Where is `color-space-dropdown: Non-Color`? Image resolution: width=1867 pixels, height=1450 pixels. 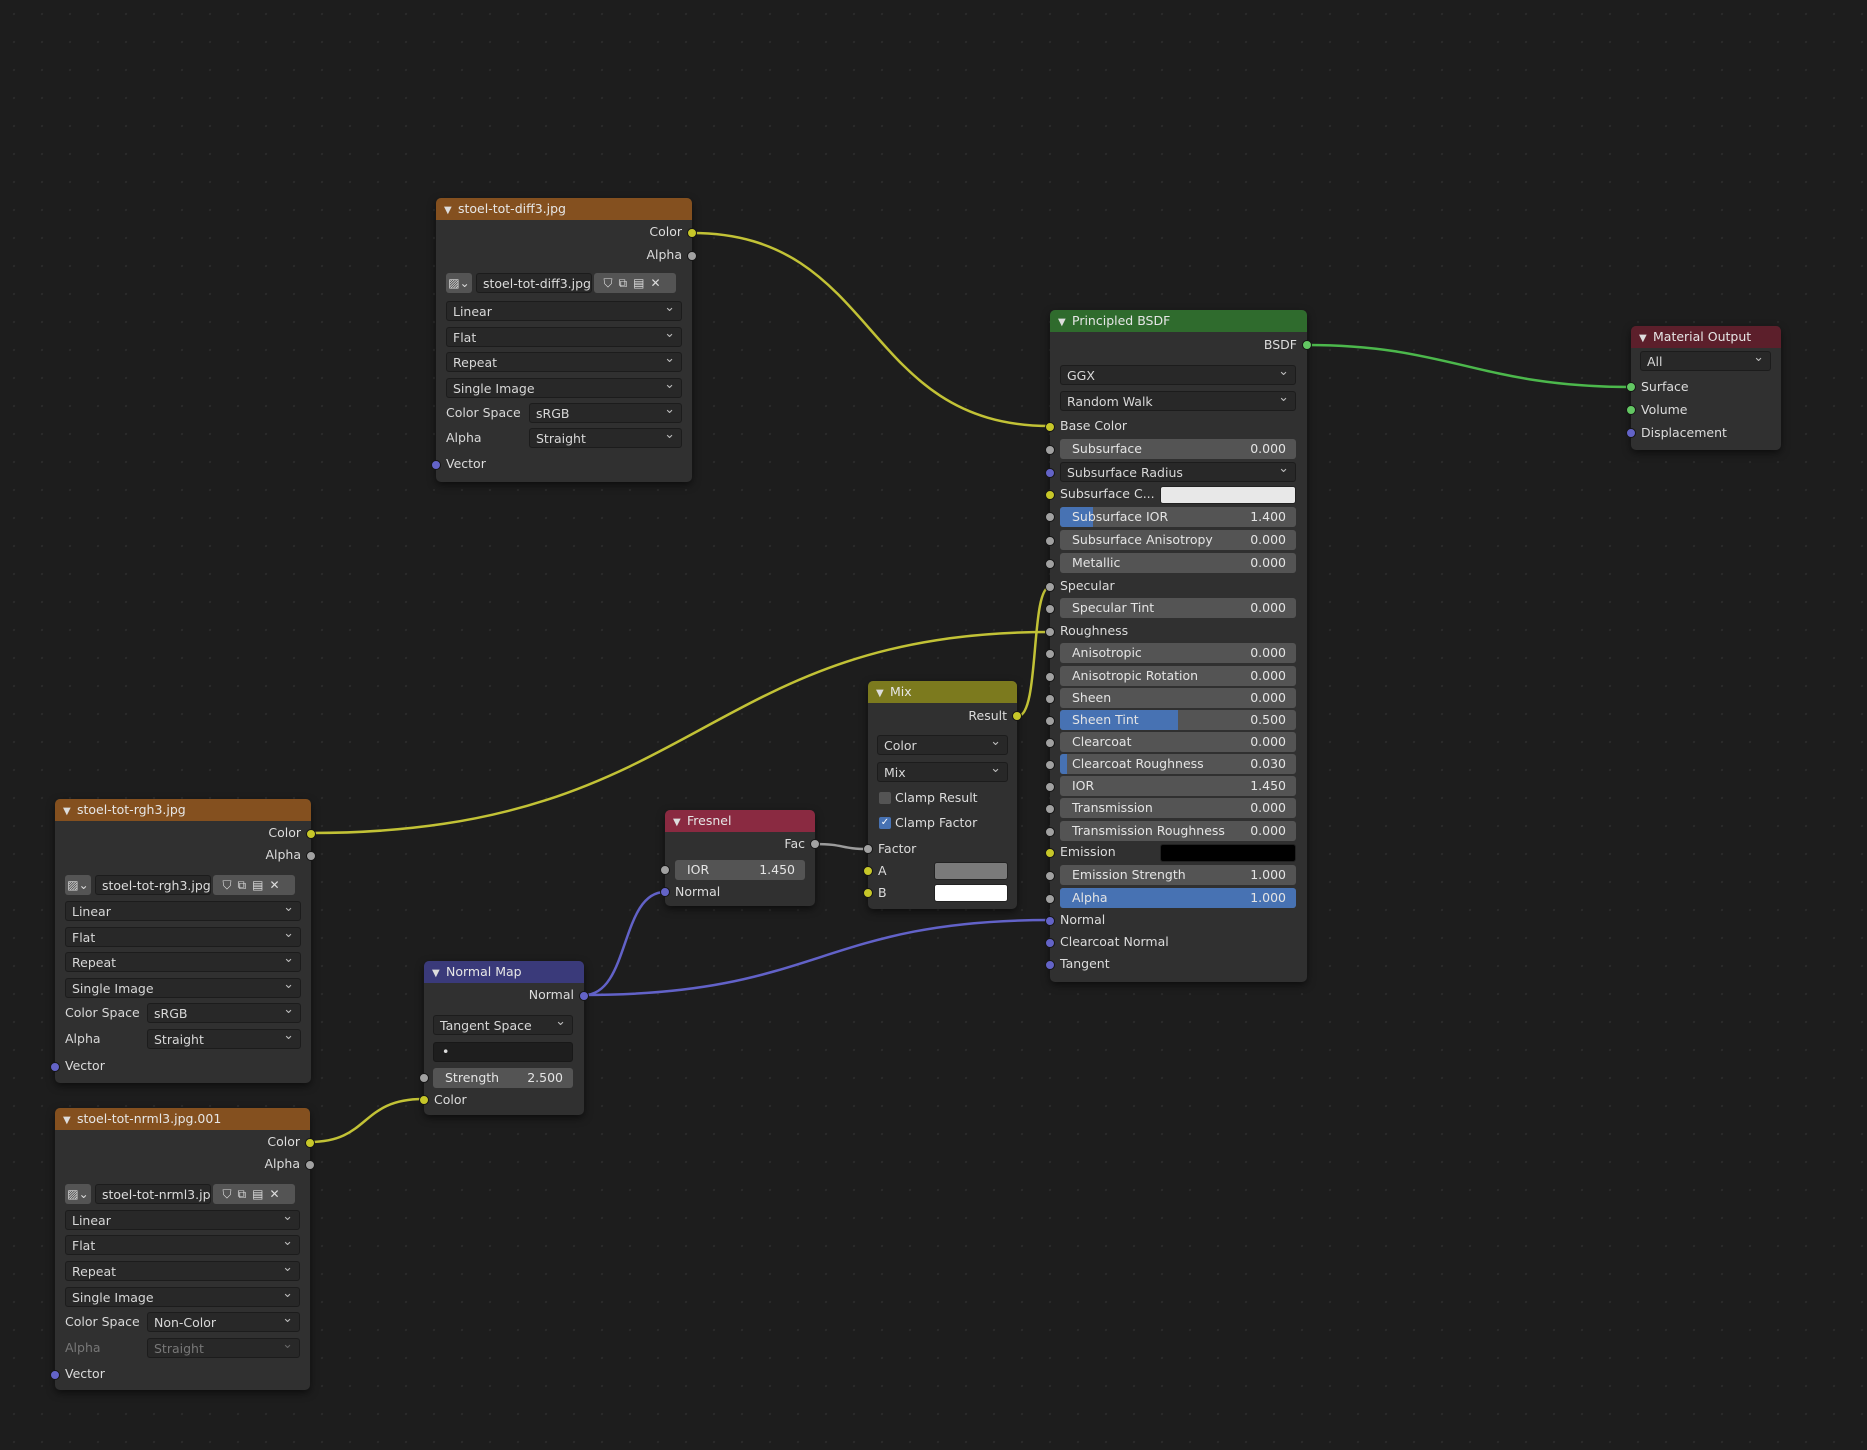
color-space-dropdown: Non-Color is located at coordinates (223, 1322).